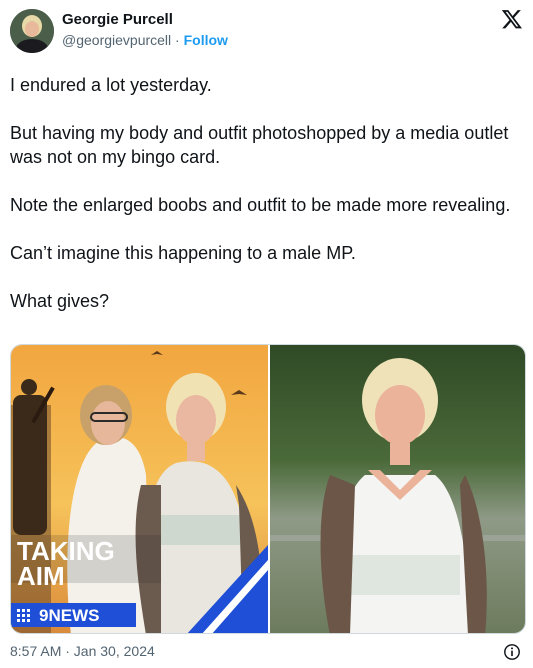 The height and width of the screenshot is (668, 533). What do you see at coordinates (32, 31) in the screenshot?
I see `avatar` at bounding box center [32, 31].